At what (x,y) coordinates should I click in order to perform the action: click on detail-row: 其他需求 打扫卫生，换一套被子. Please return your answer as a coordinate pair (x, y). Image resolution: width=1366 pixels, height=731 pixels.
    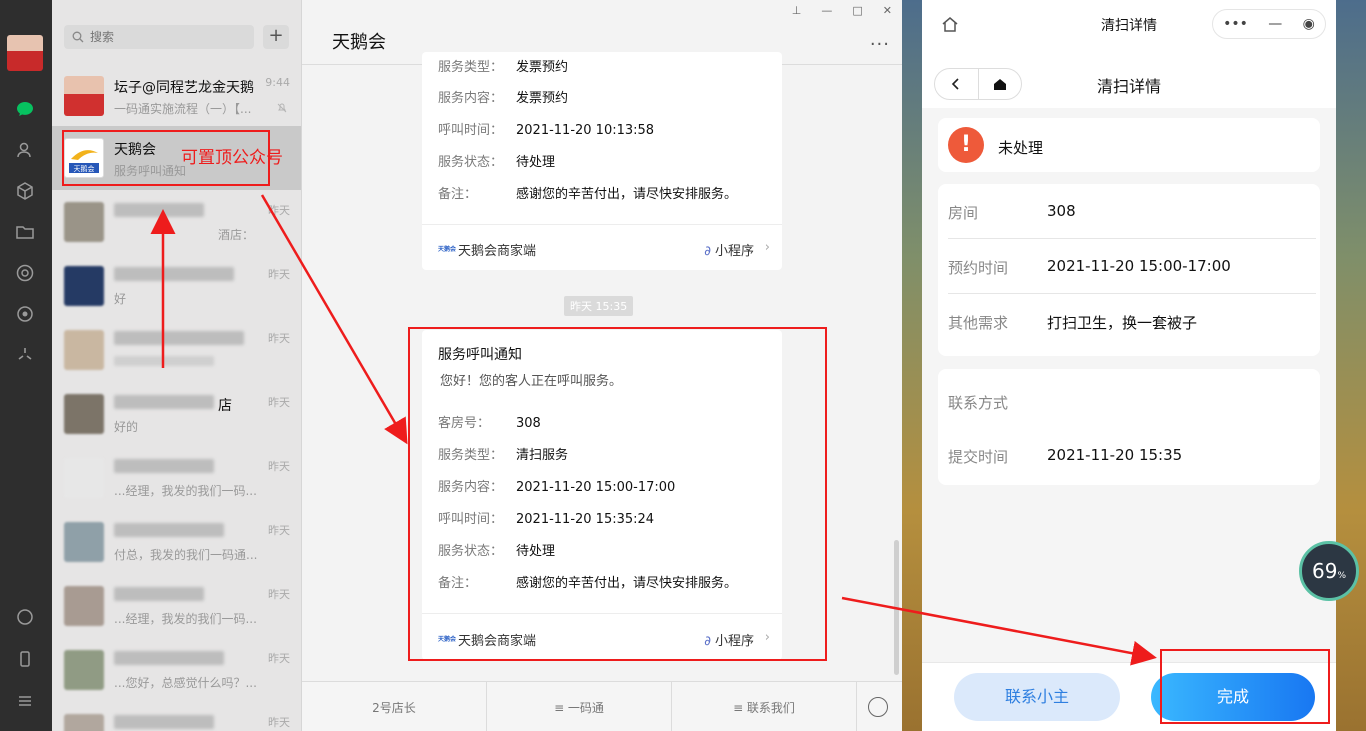
    Looking at the image, I should click on (1073, 323).